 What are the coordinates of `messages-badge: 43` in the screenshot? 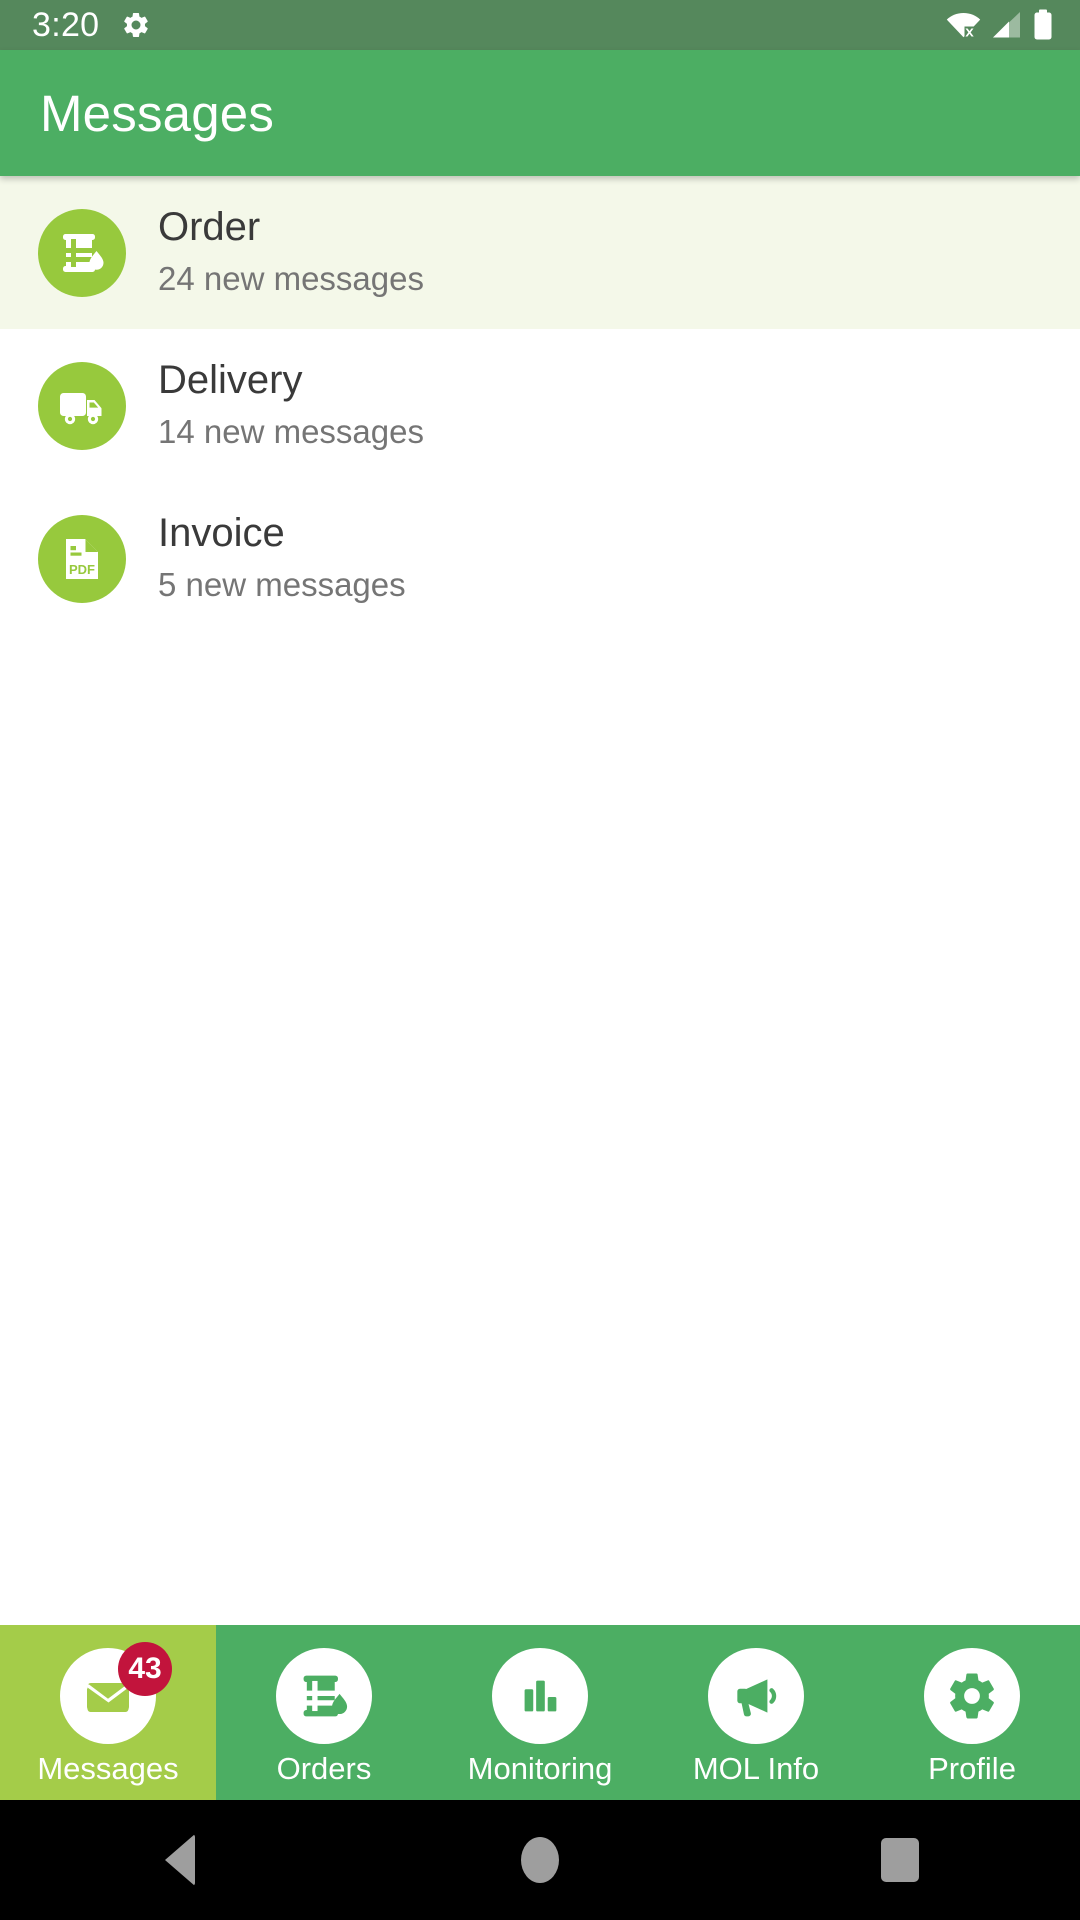 It's located at (145, 1668).